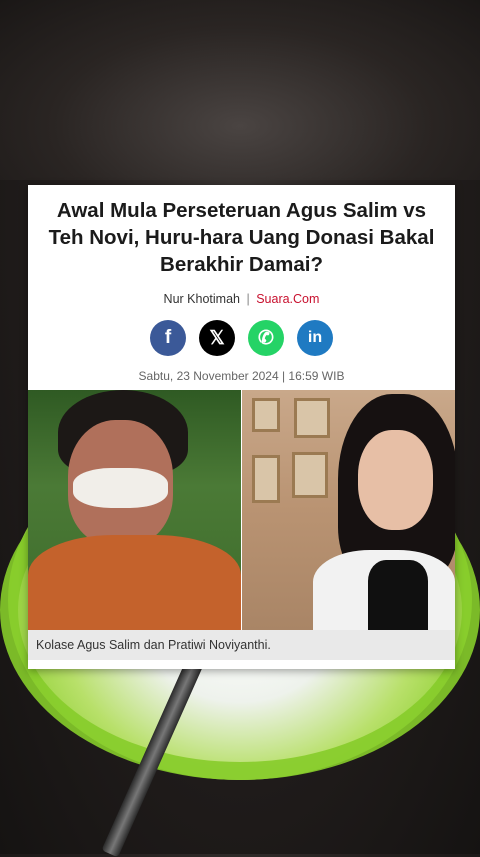  I want to click on photo-left-panel, so click(134, 510).